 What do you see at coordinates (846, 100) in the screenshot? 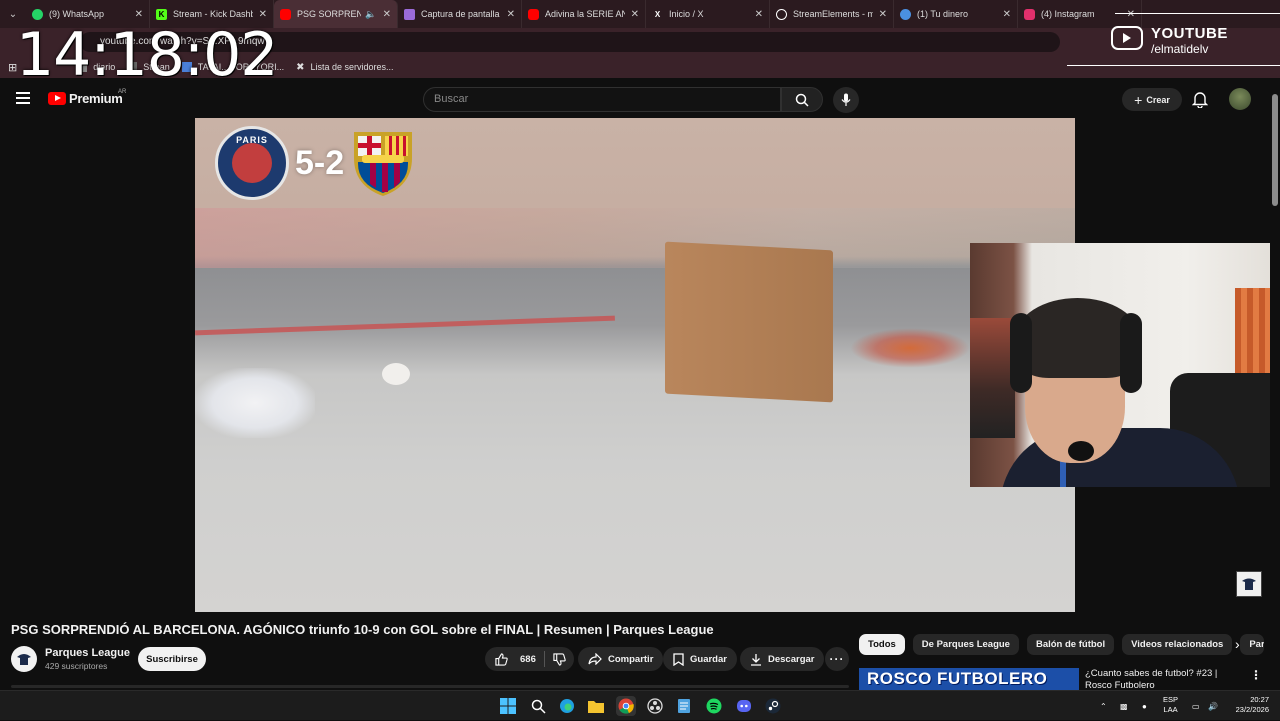
I see `voice-search-button` at bounding box center [846, 100].